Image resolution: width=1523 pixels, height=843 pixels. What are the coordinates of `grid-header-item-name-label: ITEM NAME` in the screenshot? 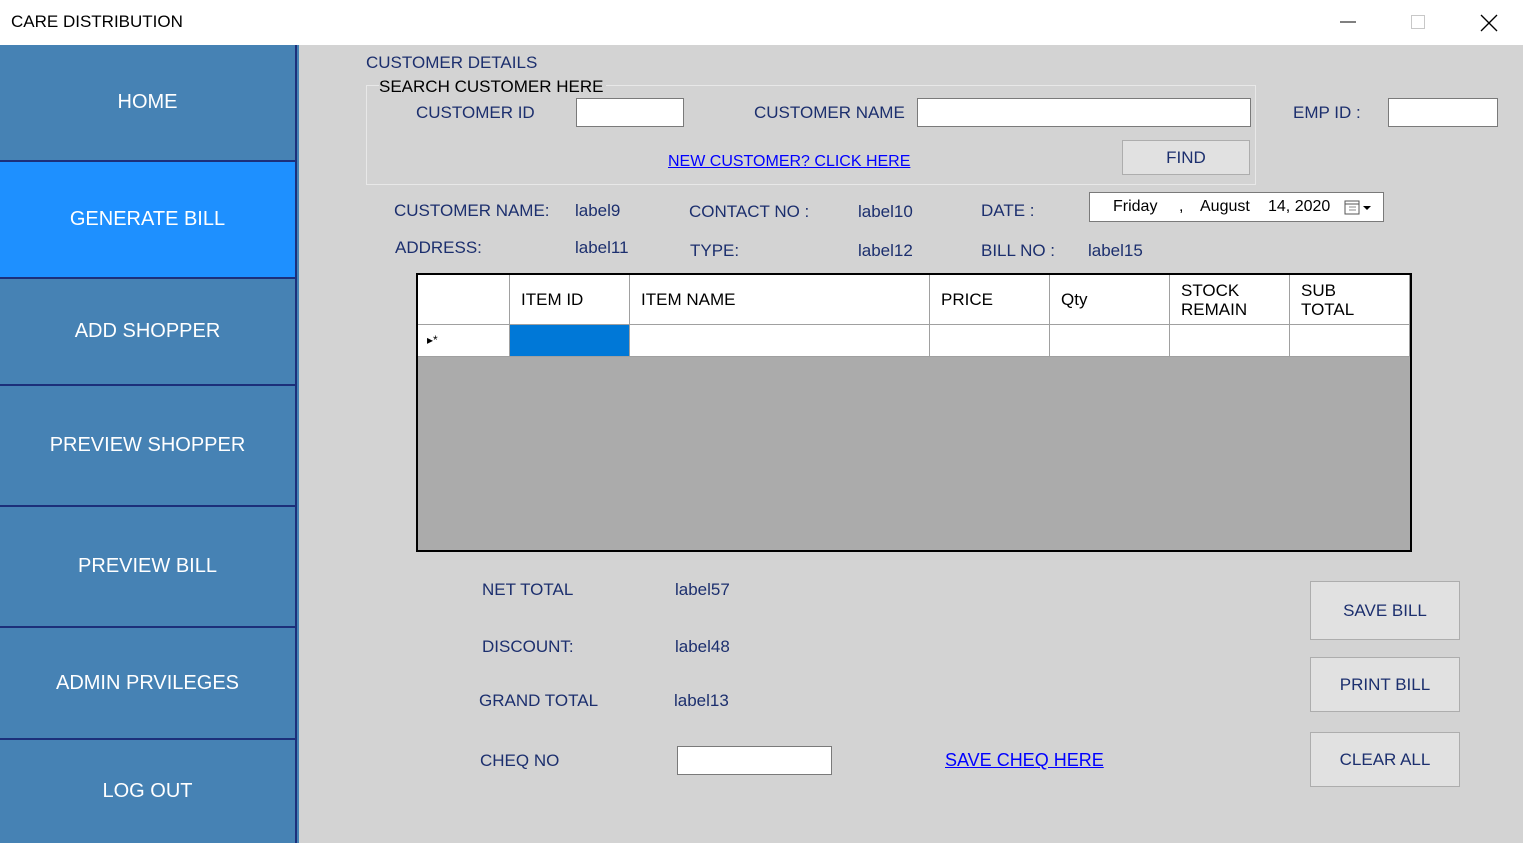 It's located at (688, 299).